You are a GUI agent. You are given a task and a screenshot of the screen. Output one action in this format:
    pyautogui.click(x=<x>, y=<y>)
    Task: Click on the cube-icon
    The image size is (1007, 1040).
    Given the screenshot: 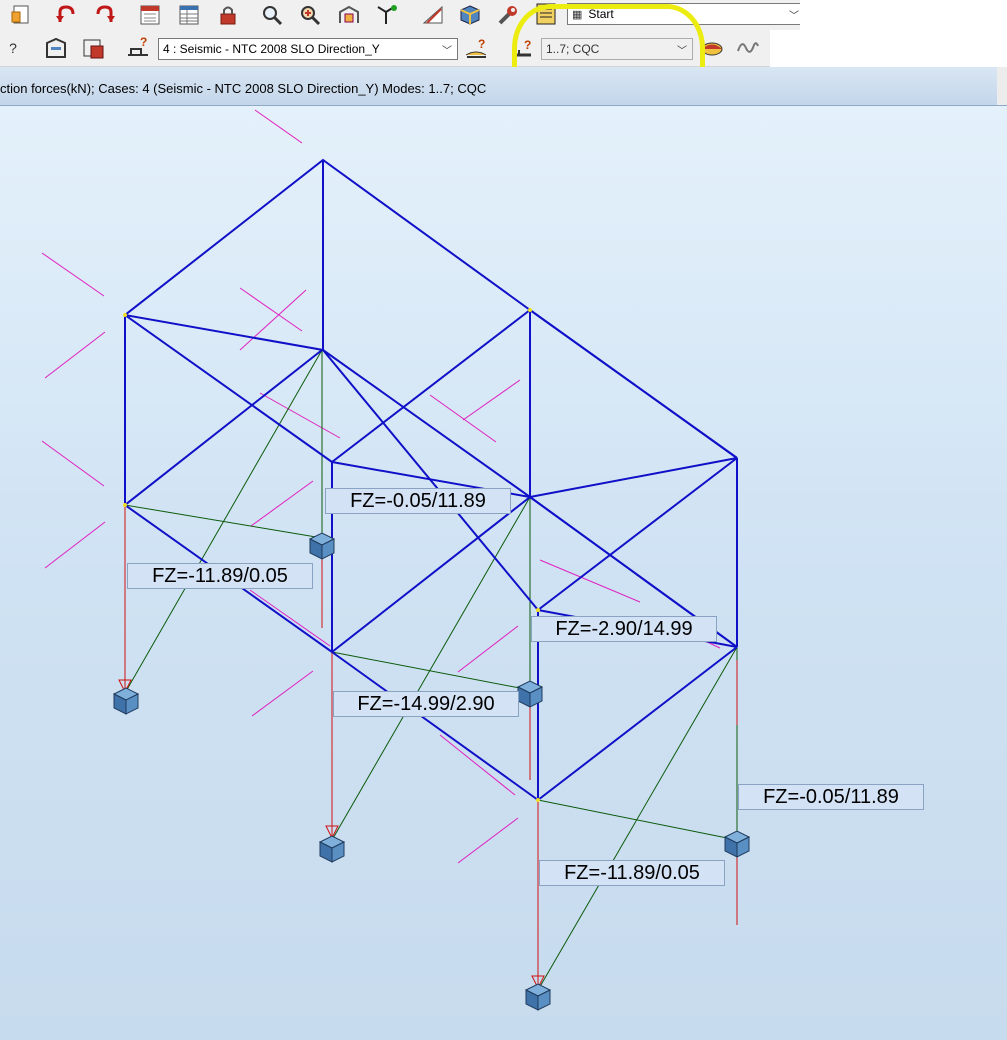 What is the action you would take?
    pyautogui.click(x=470, y=15)
    